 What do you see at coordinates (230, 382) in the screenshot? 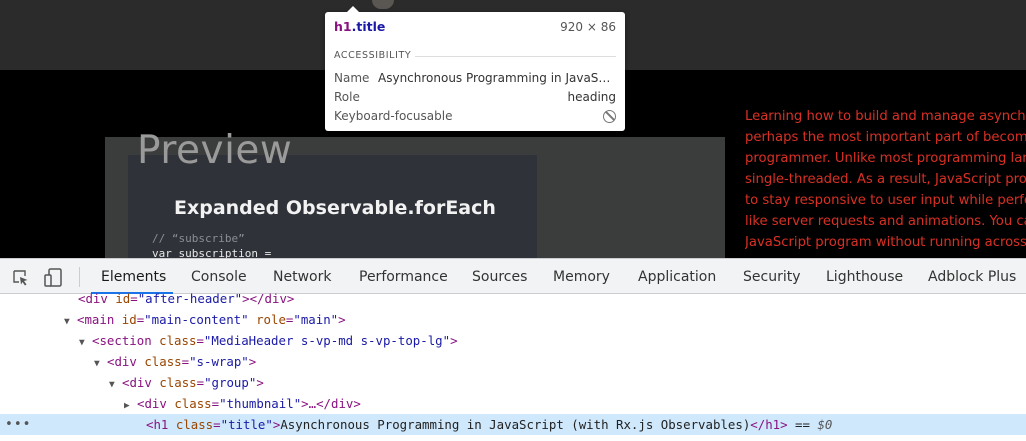
I see `attr-value: "group"` at bounding box center [230, 382].